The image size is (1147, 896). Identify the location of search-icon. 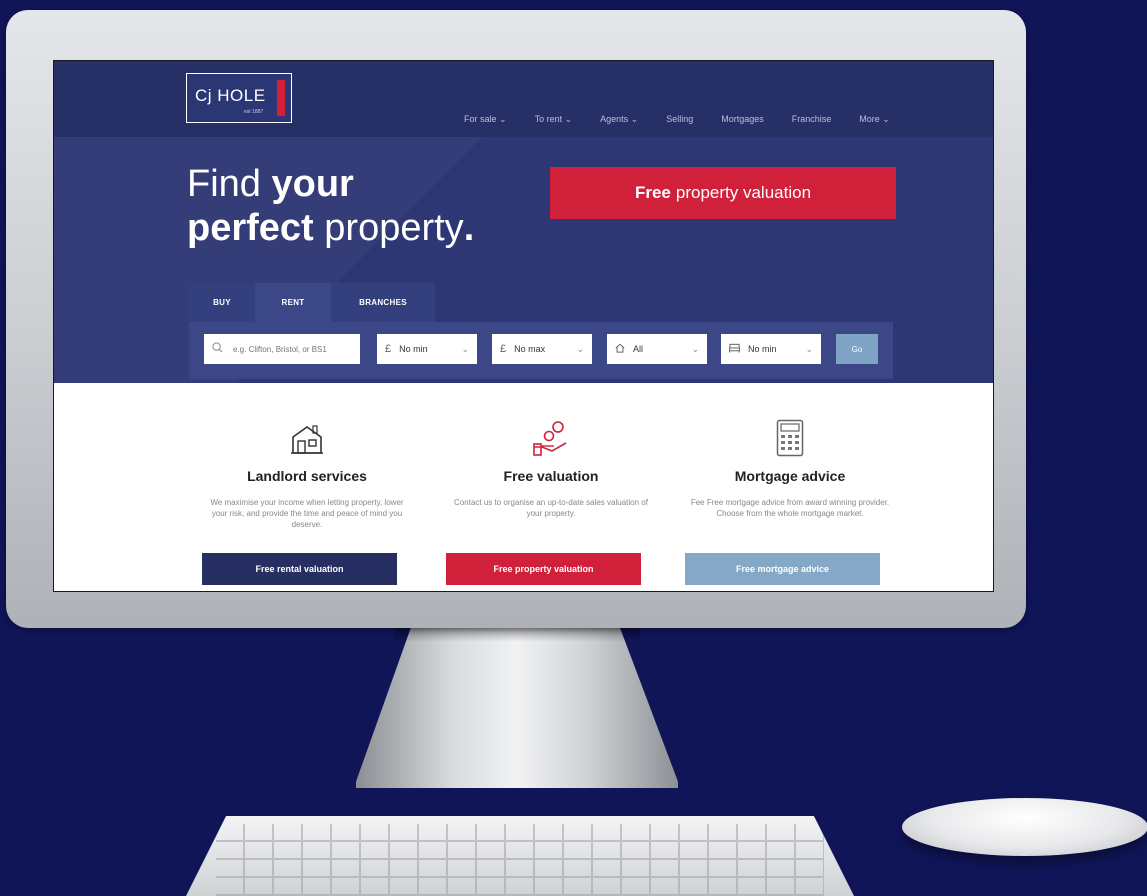
(217, 349).